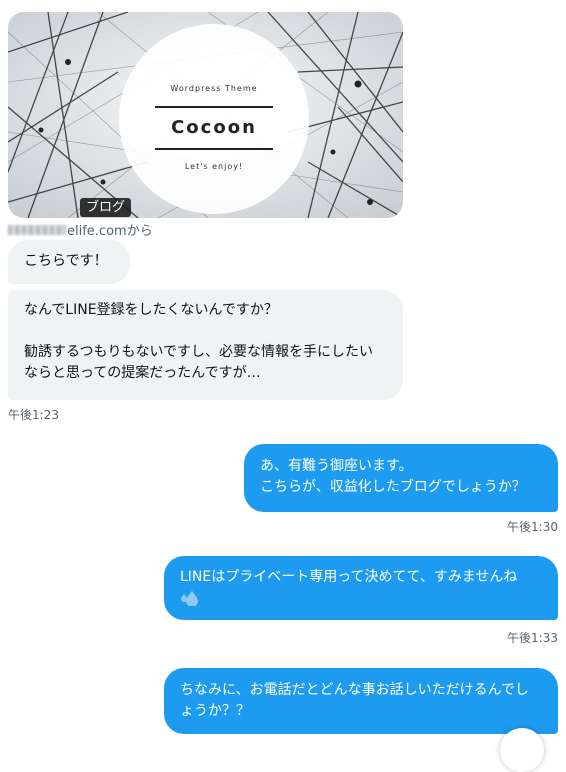 Image resolution: width=566 pixels, height=772 pixels. Describe the element at coordinates (33, 415) in the screenshot. I see `message-timestamp: 午後1:23` at that location.